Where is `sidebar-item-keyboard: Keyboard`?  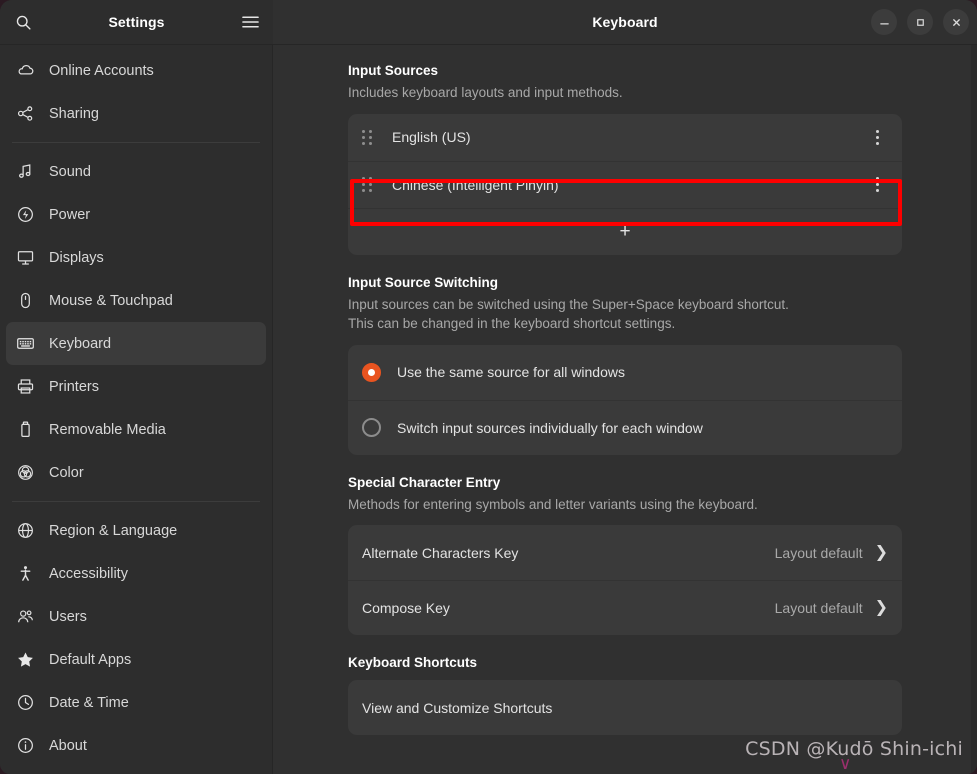
sidebar-item-keyboard: Keyboard is located at coordinates (136, 343).